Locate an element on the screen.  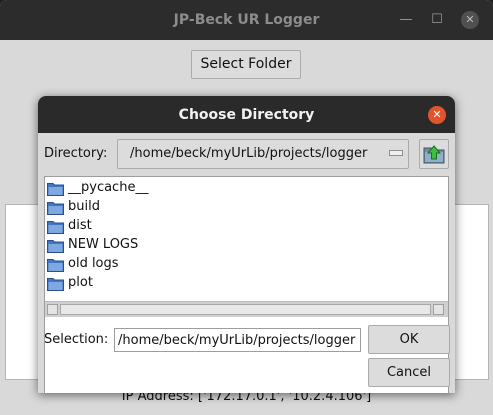
selection-input is located at coordinates (237, 340).